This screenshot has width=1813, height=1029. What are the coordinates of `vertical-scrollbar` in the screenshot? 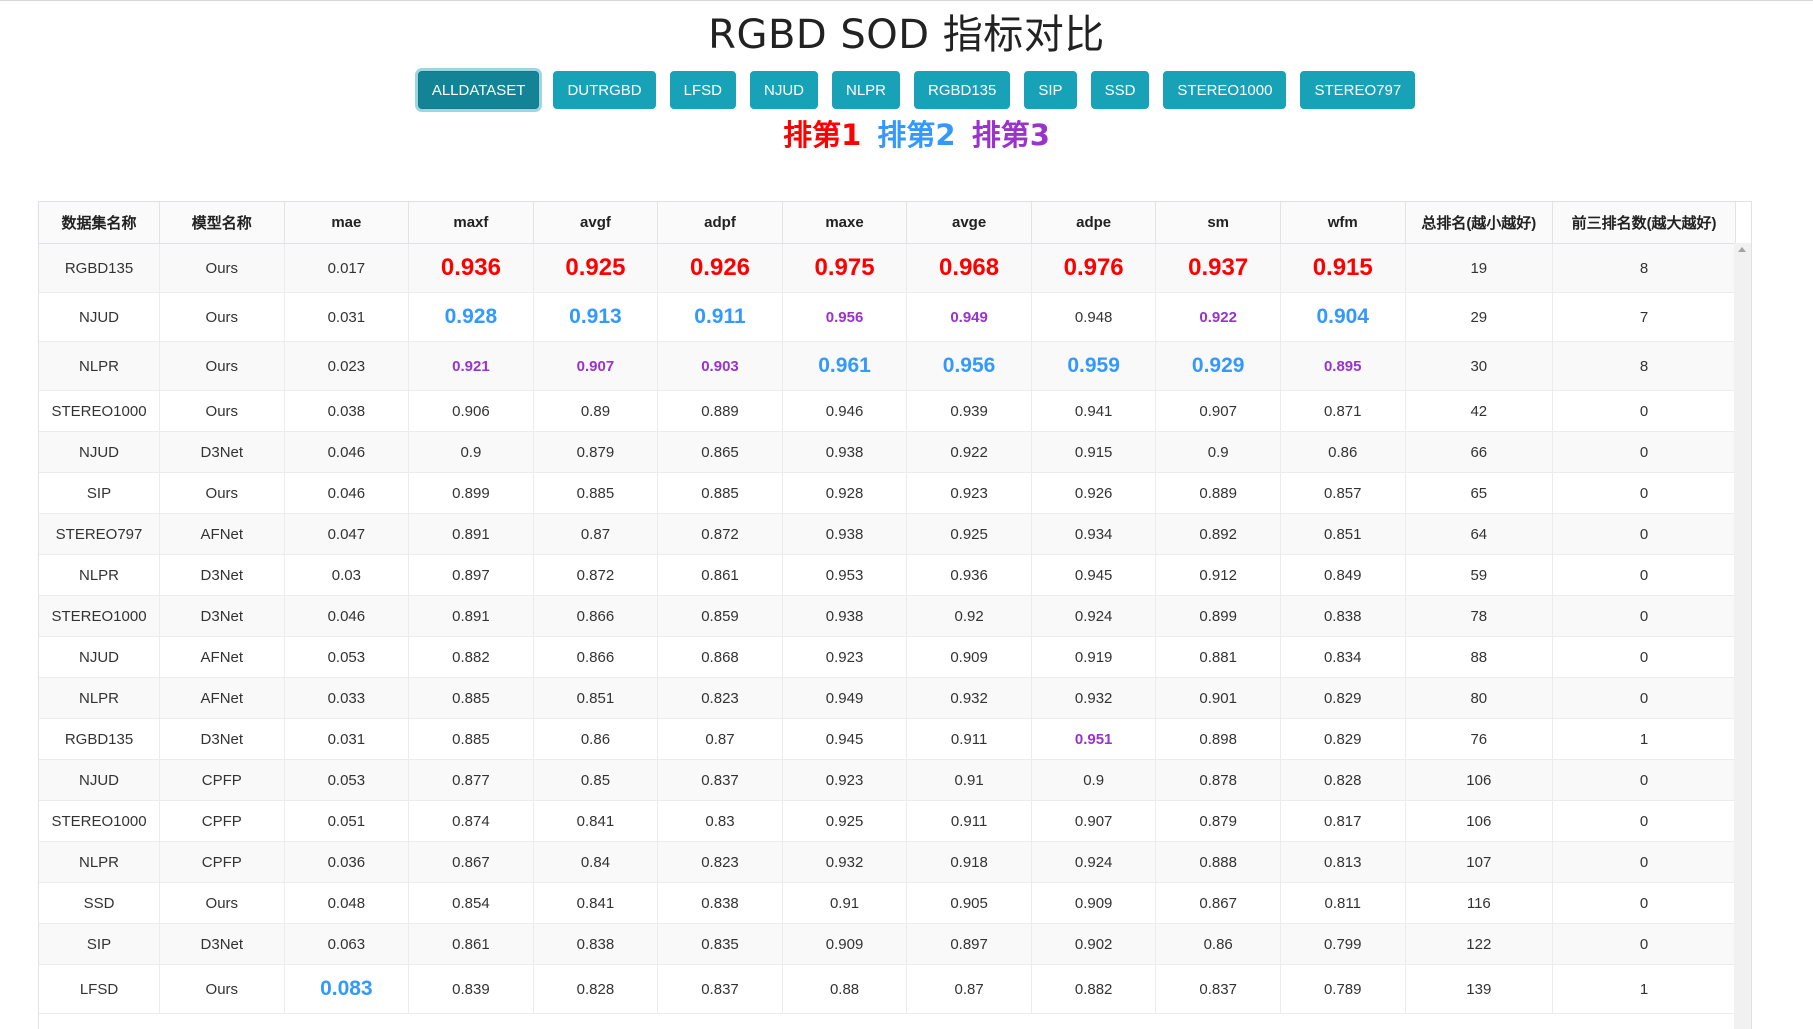 It's located at (1742, 636).